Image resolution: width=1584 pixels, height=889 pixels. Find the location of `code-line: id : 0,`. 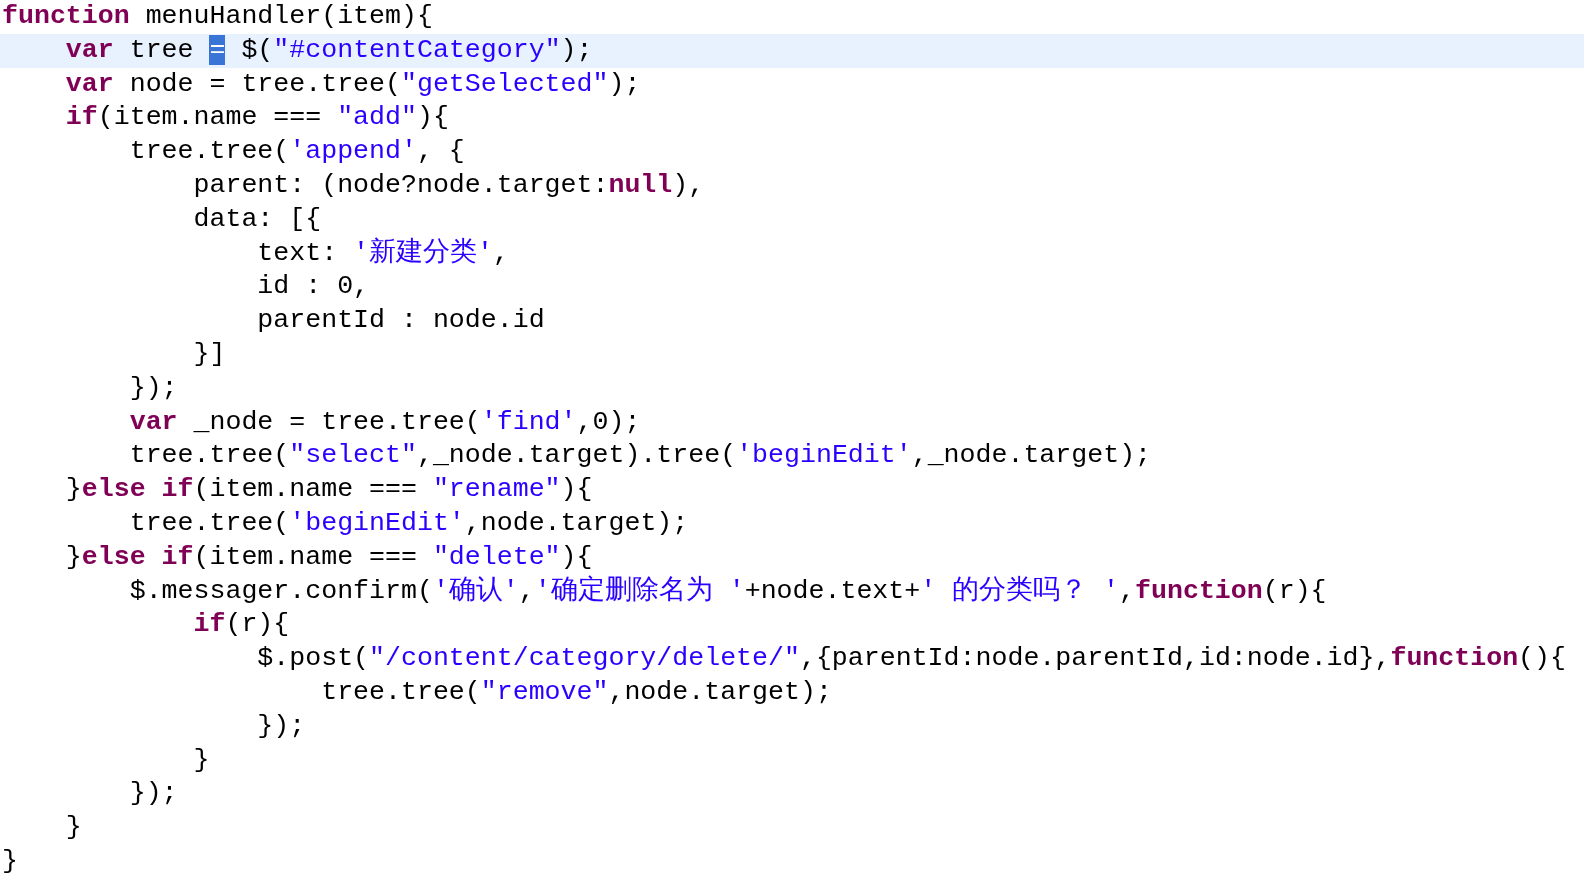

code-line: id : 0, is located at coordinates (313, 287).